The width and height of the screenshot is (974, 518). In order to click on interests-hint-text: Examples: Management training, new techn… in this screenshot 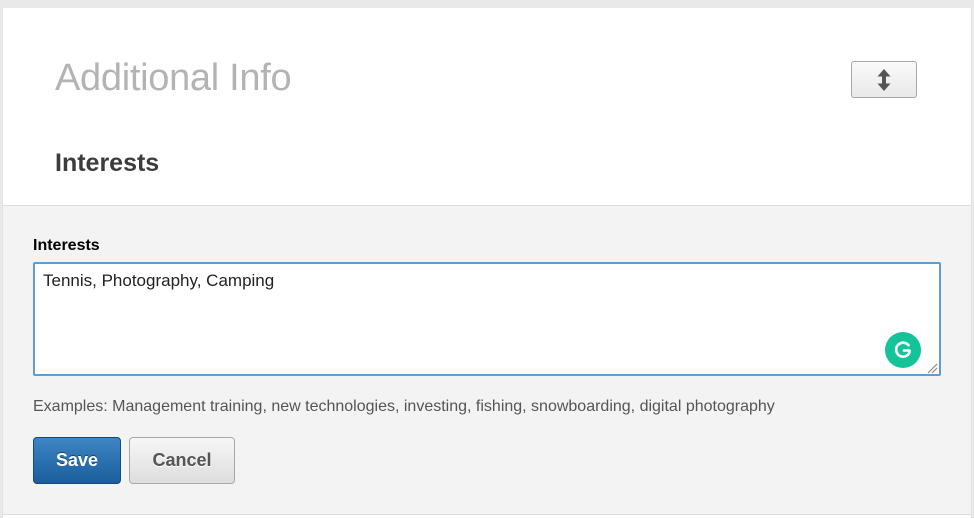, I will do `click(404, 406)`.